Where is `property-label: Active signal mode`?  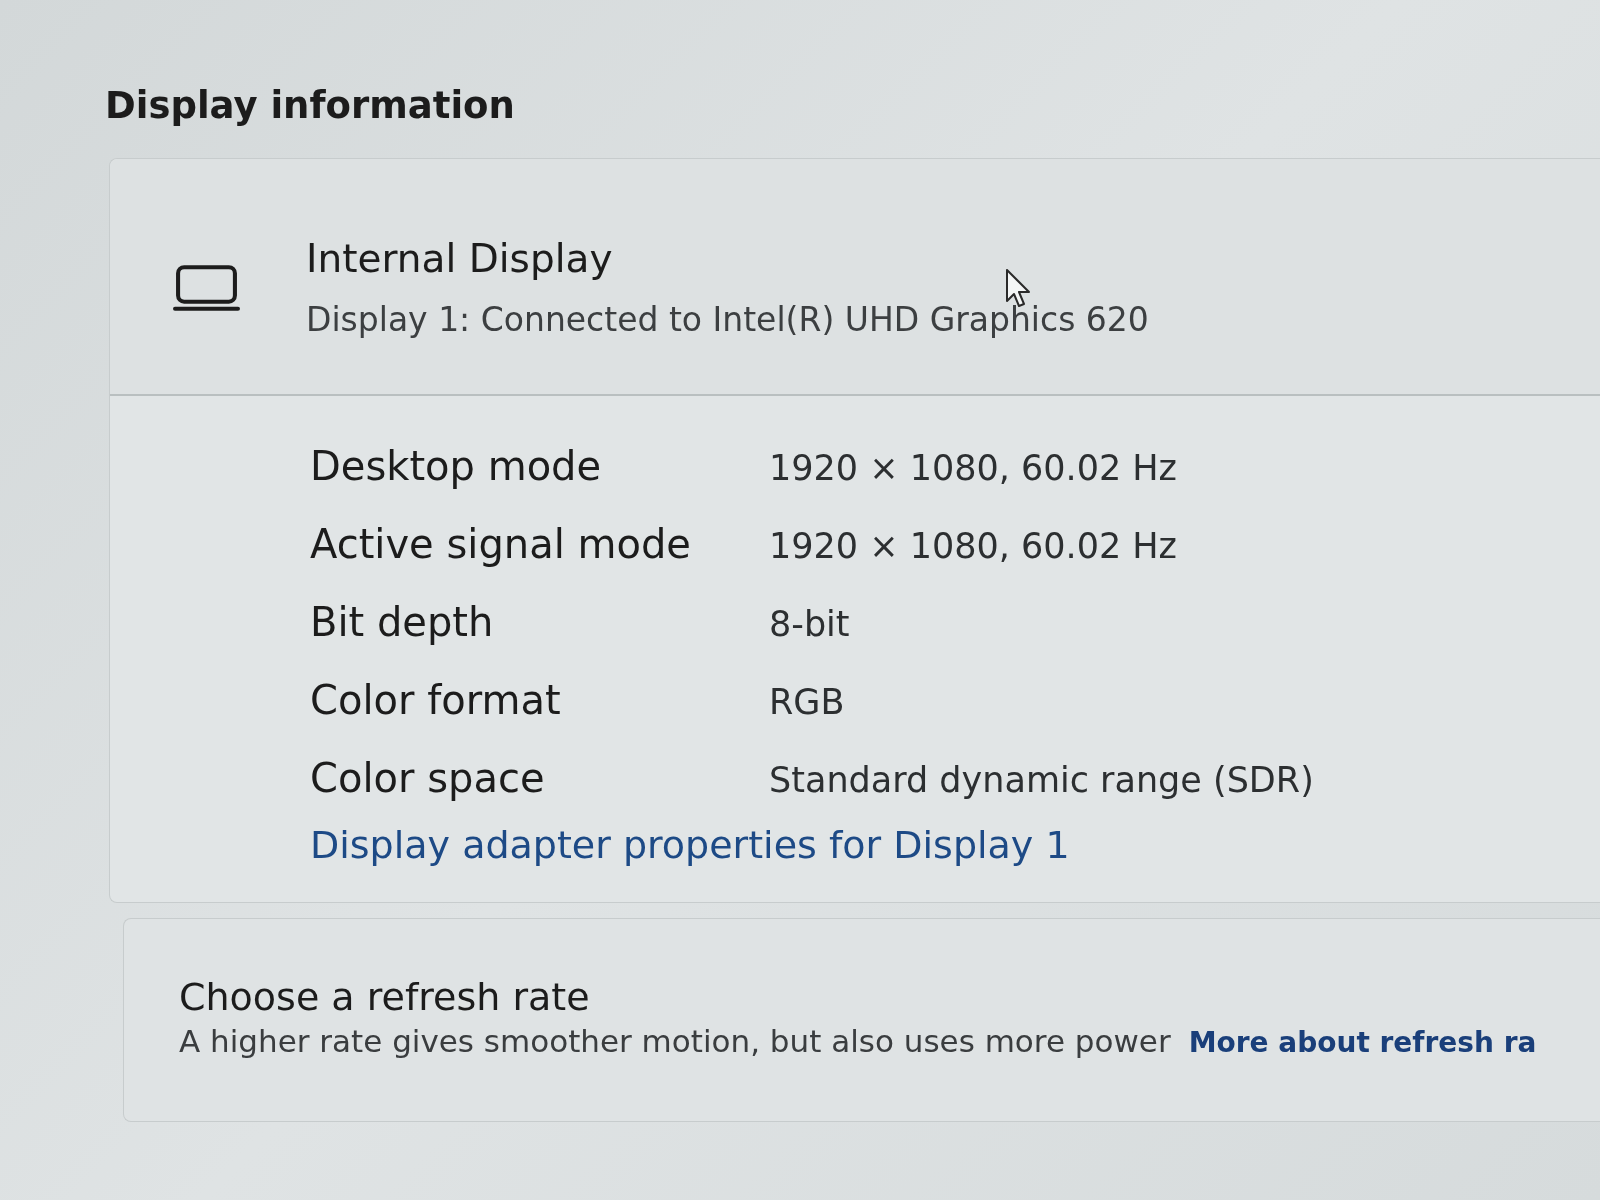 property-label: Active signal mode is located at coordinates (500, 544).